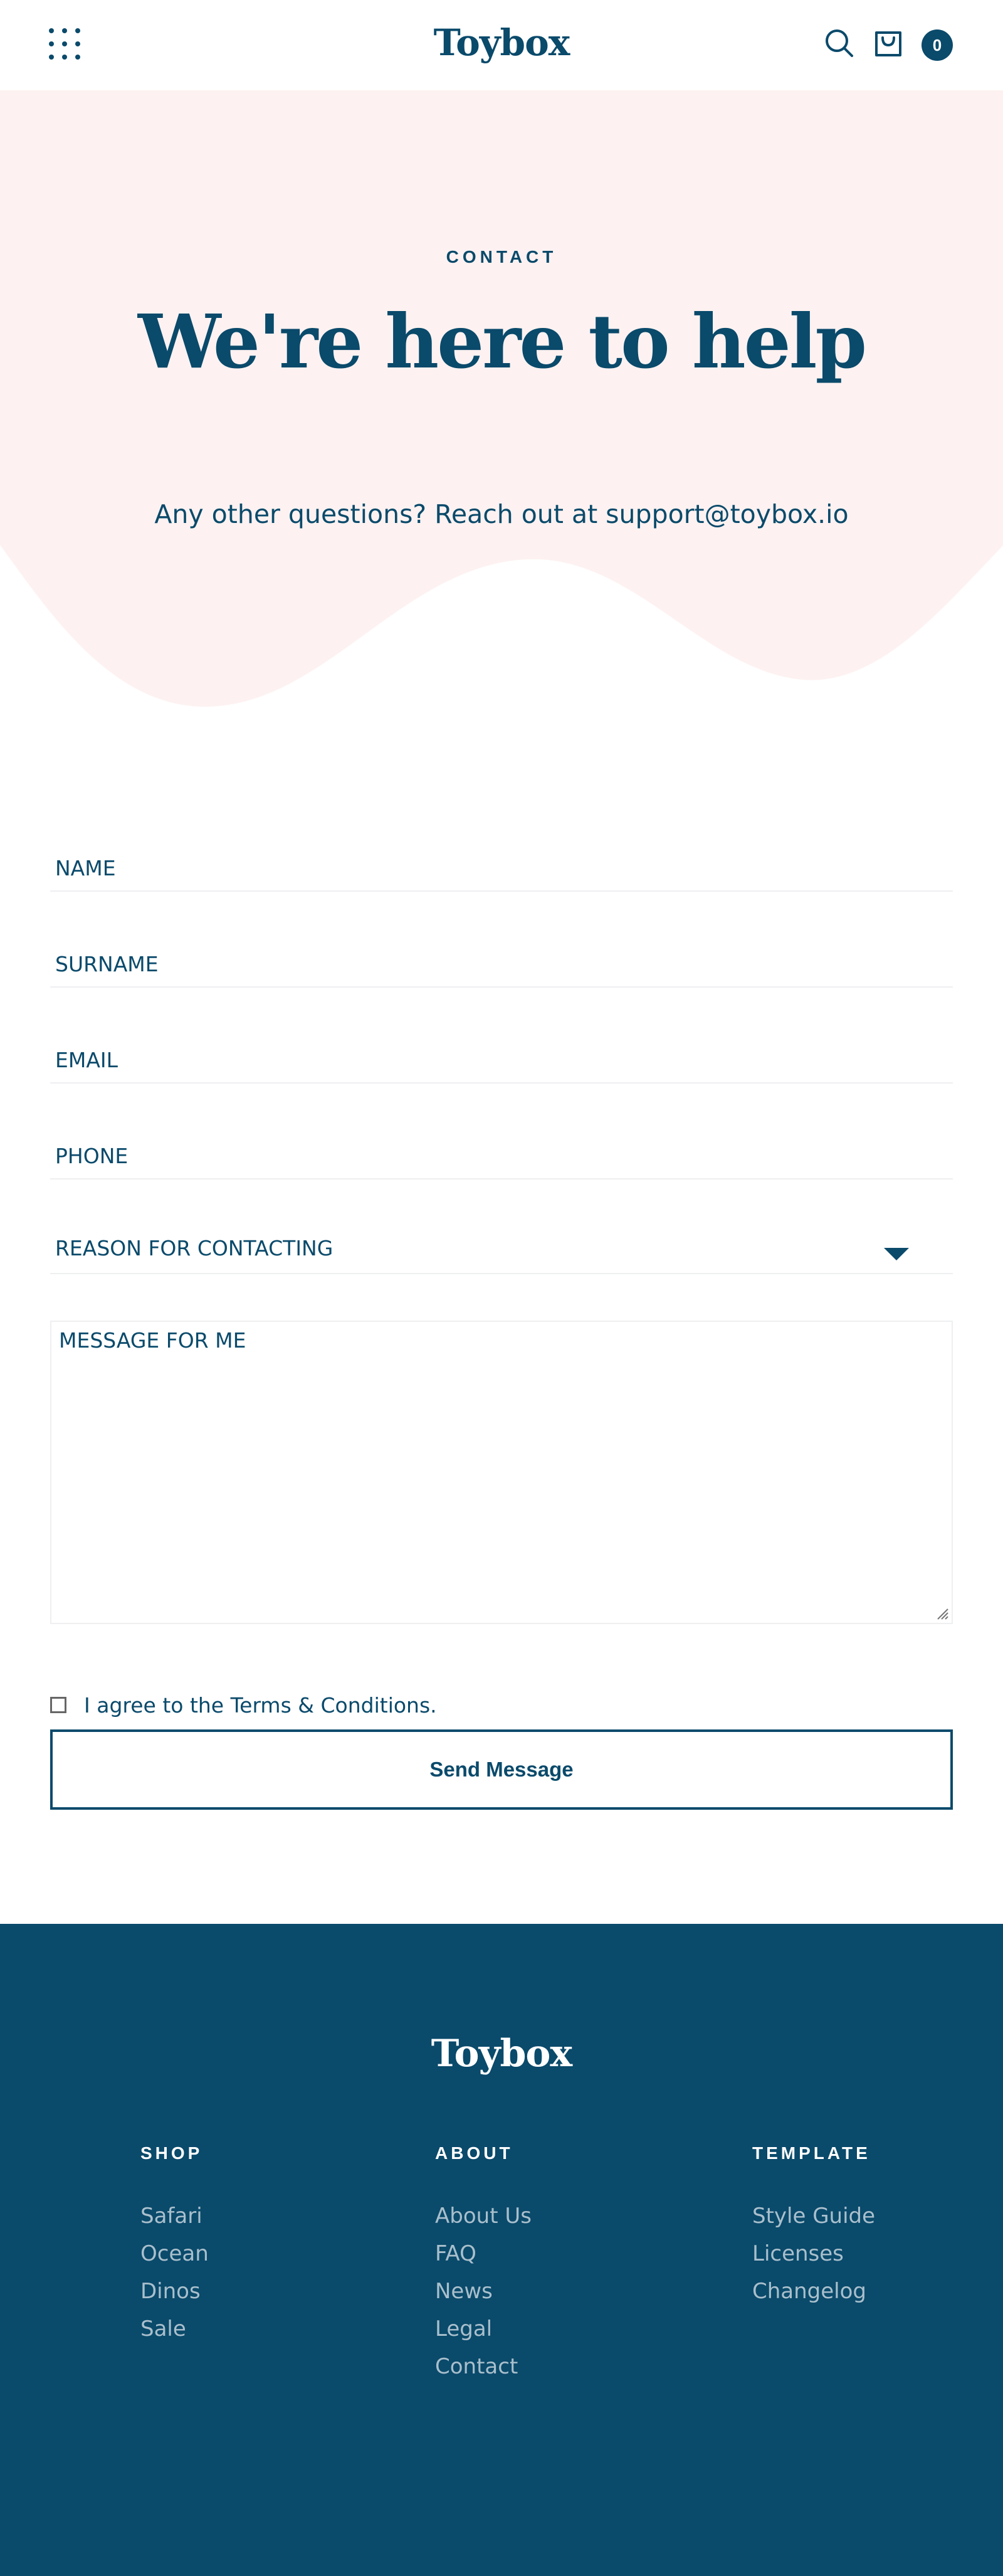 This screenshot has width=1003, height=2576. I want to click on phone-field, so click(501, 1148).